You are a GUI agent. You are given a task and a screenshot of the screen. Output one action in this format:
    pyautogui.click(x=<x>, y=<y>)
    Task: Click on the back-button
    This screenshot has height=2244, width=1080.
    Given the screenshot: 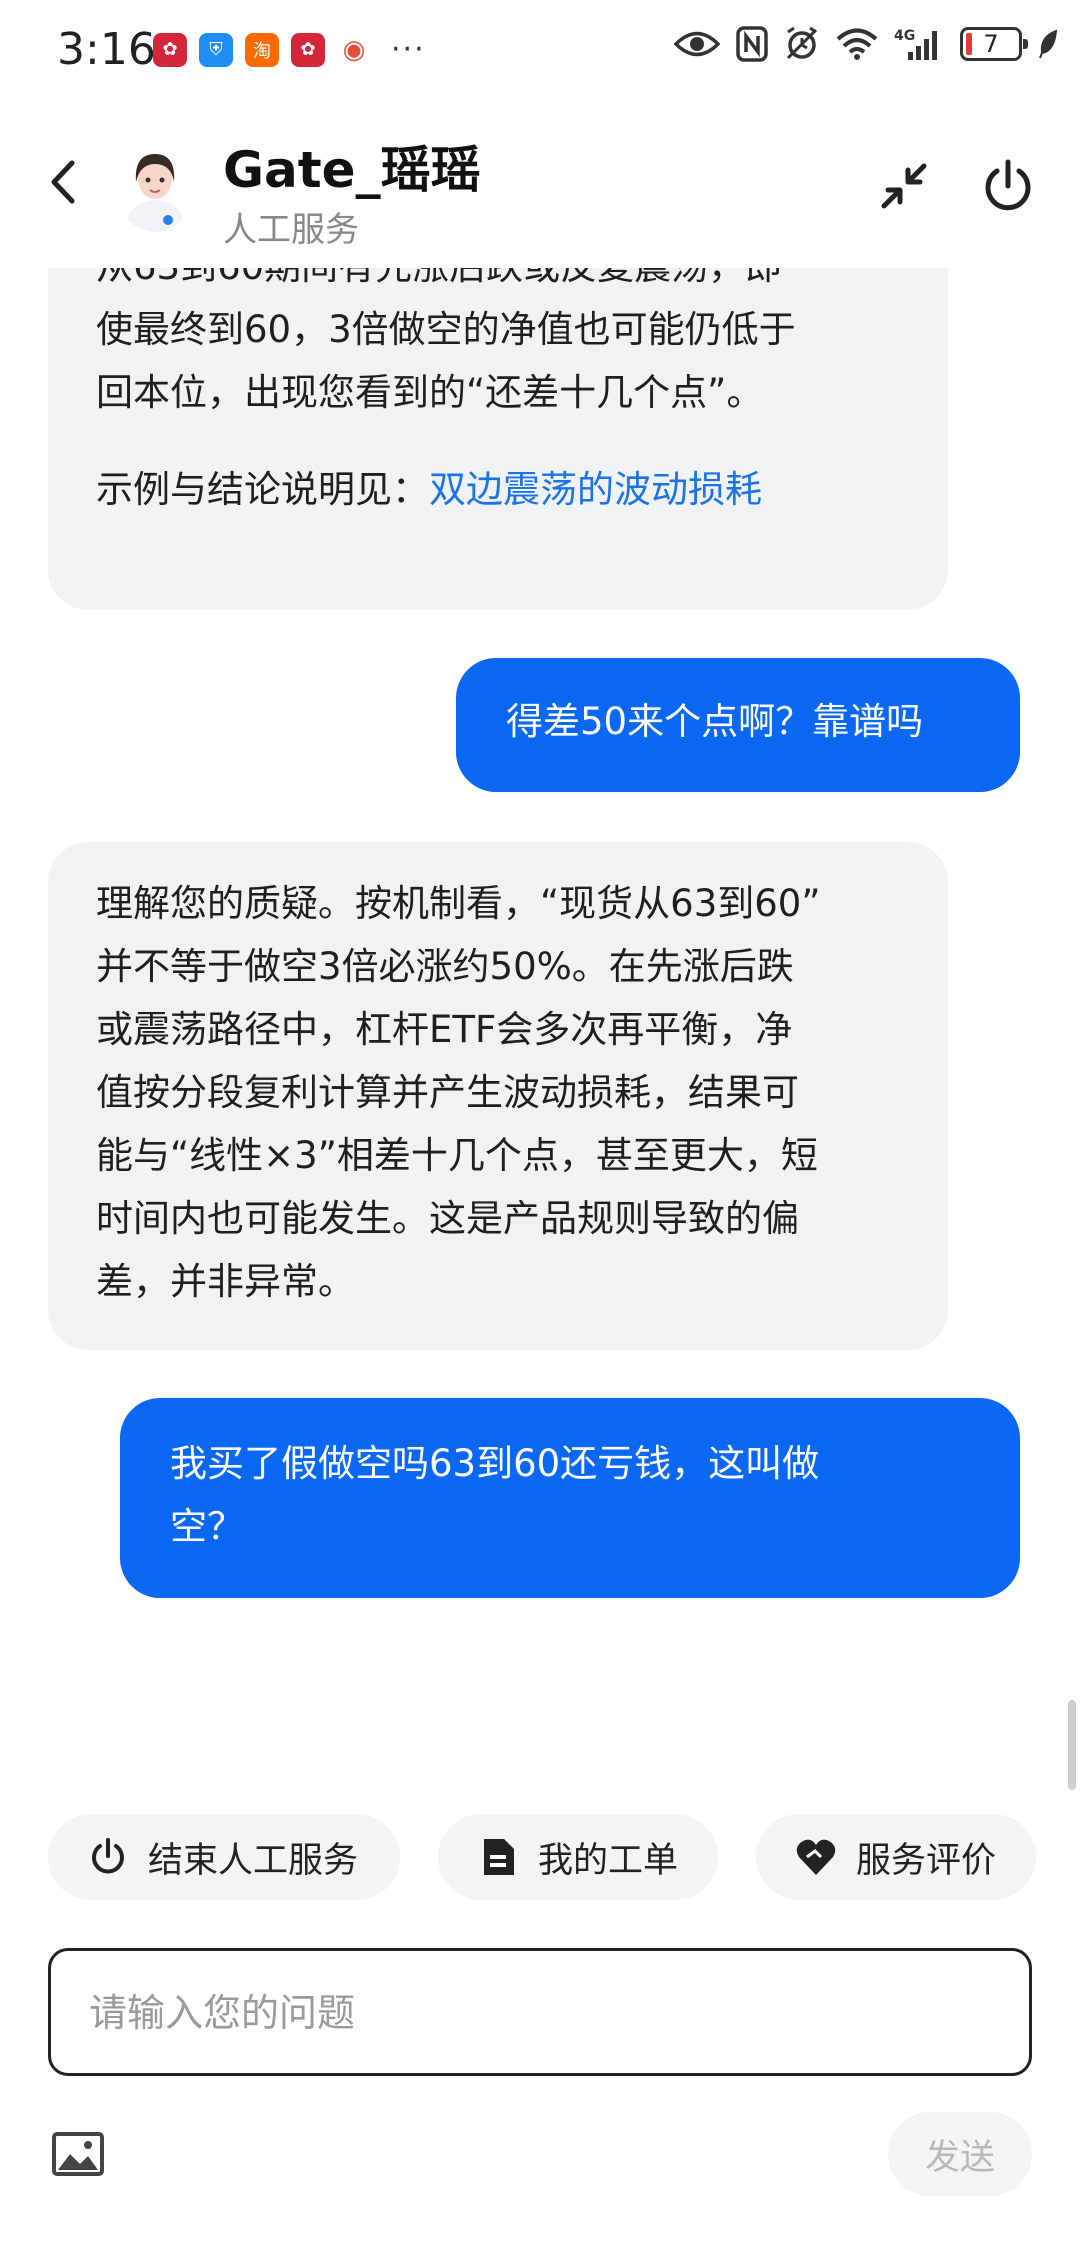 What is the action you would take?
    pyautogui.click(x=62, y=182)
    